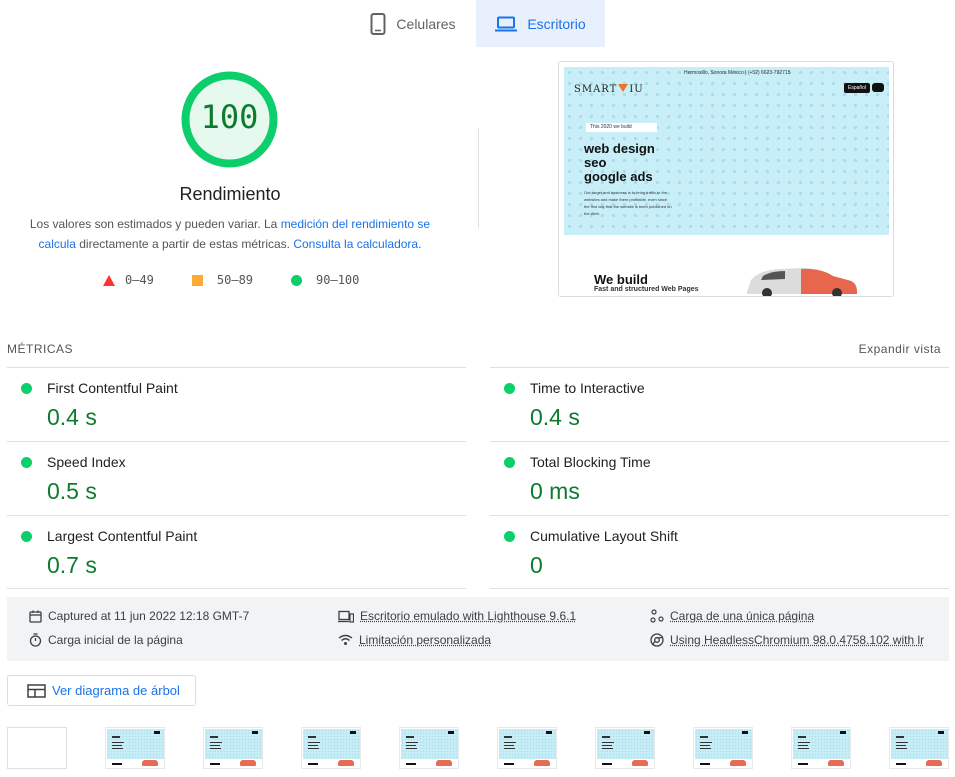 This screenshot has width=955, height=777. What do you see at coordinates (122, 536) in the screenshot?
I see `metric-name: Largest Contentful Paint` at bounding box center [122, 536].